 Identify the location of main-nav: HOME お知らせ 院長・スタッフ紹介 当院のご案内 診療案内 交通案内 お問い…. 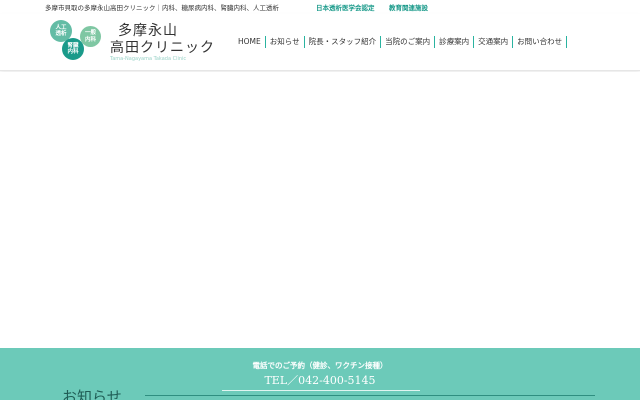
(402, 42).